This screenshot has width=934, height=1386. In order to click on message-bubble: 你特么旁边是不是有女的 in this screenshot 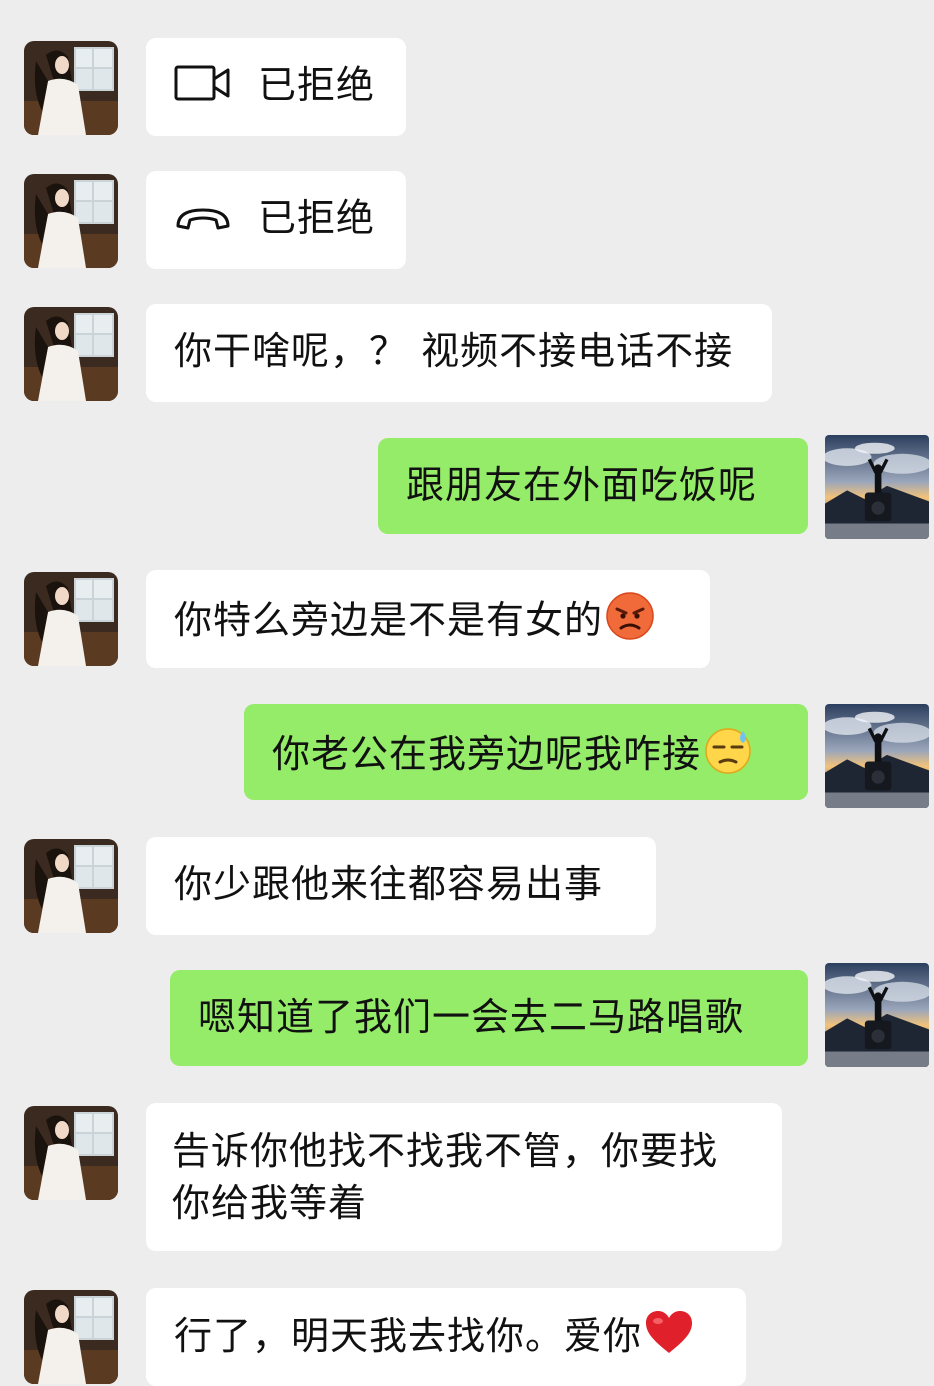, I will do `click(428, 619)`.